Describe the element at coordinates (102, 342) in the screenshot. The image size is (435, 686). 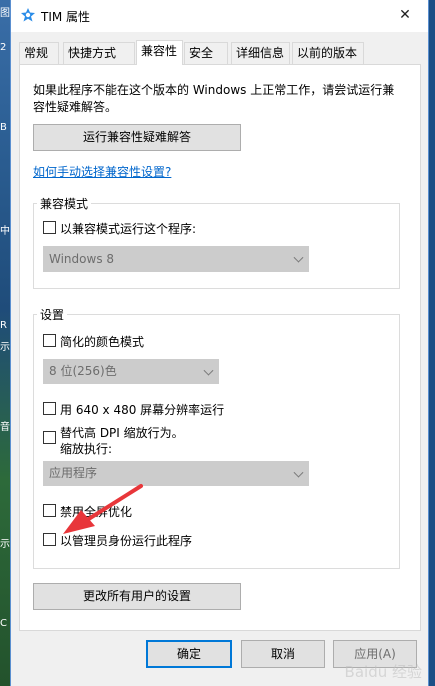
I see `checkbox-label: 简化的颜色模式` at that location.